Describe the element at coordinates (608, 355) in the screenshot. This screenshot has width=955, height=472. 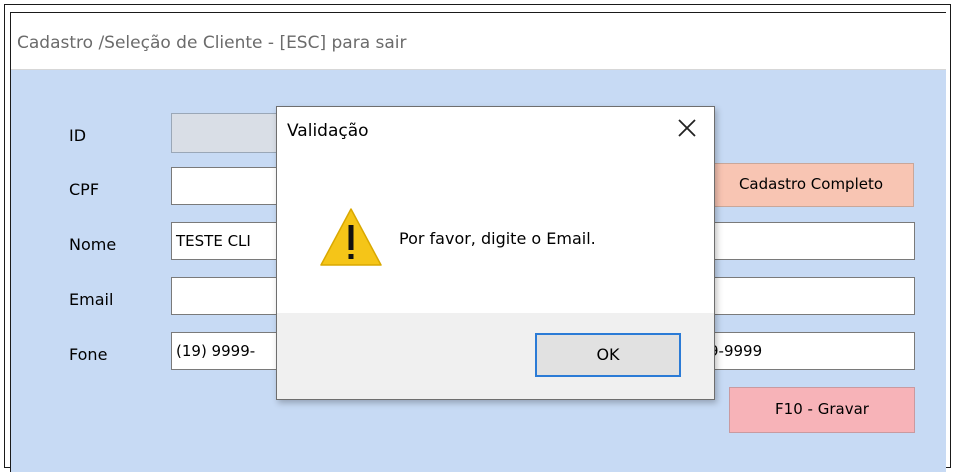
I see `ok-button: OK` at that location.